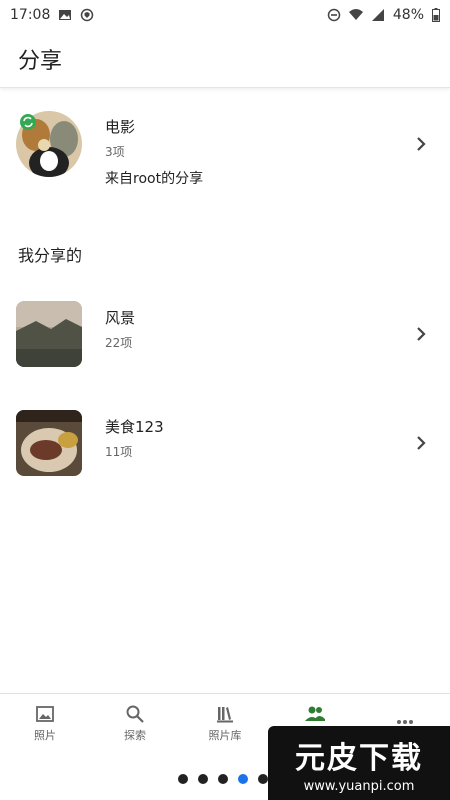 The image size is (450, 800). I want to click on shared-album-row: 电影 3项 来自root的分享, so click(225, 146).